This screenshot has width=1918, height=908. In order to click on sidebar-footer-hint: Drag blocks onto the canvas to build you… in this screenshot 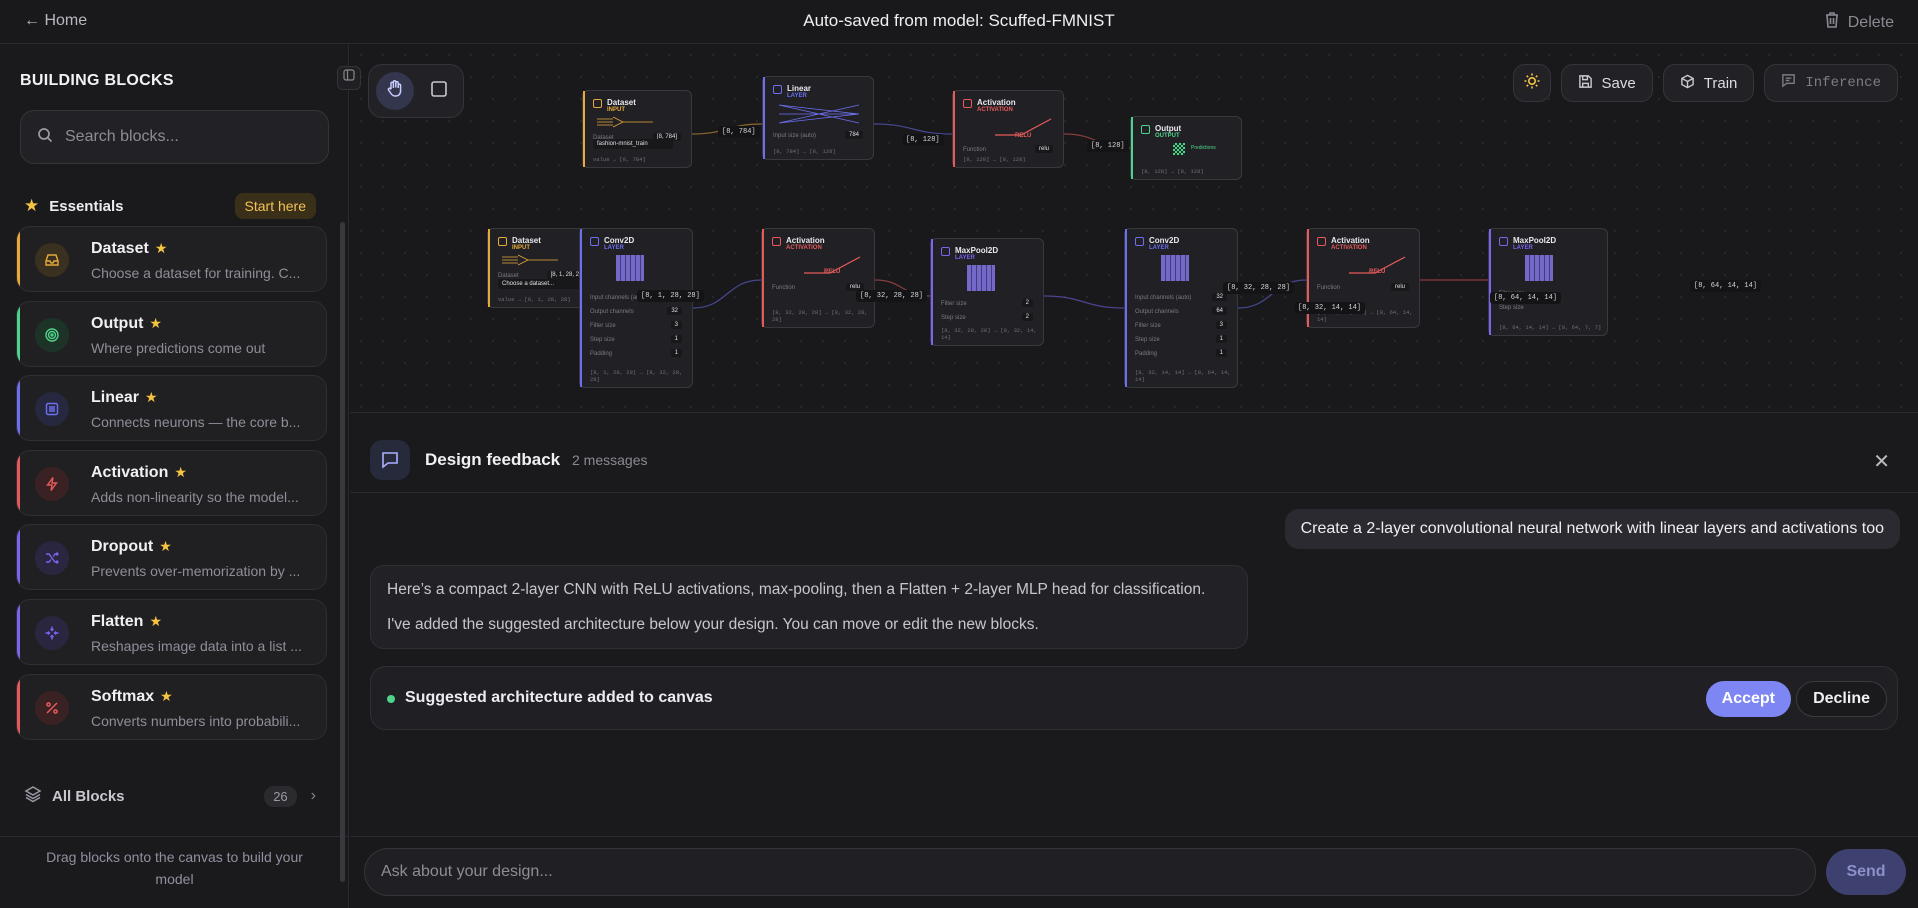, I will do `click(174, 868)`.